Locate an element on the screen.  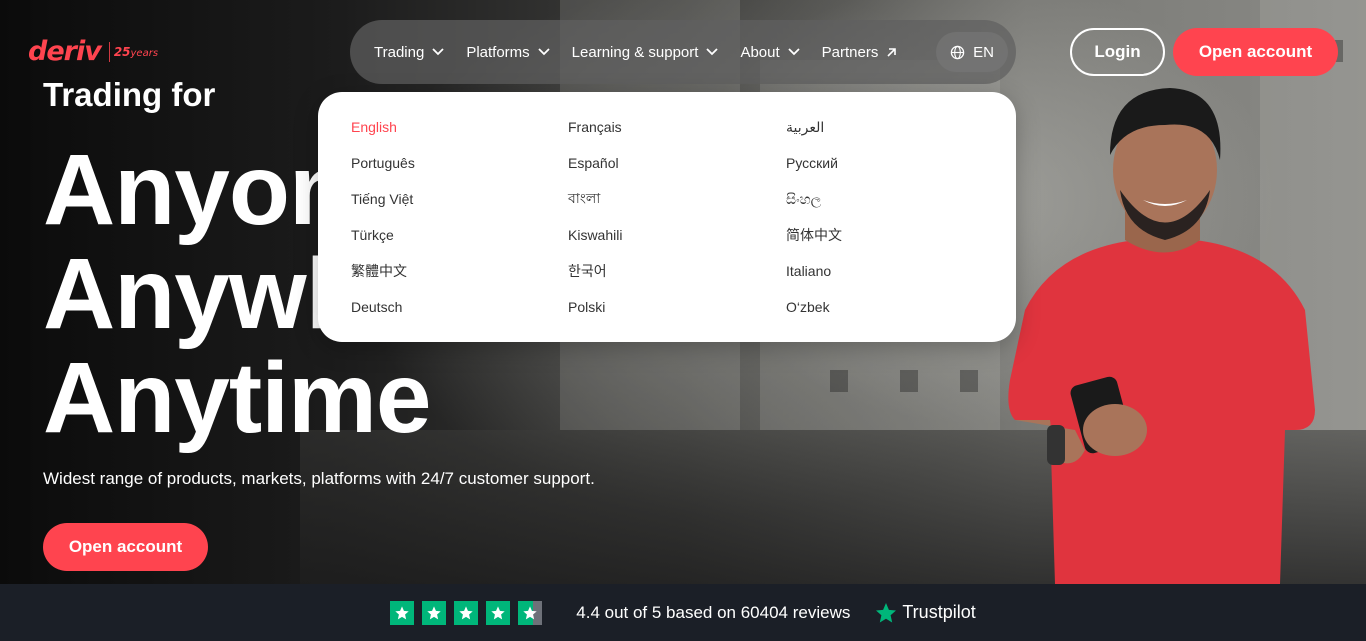
language-option-sinhala: සිංහල is located at coordinates (894, 199).